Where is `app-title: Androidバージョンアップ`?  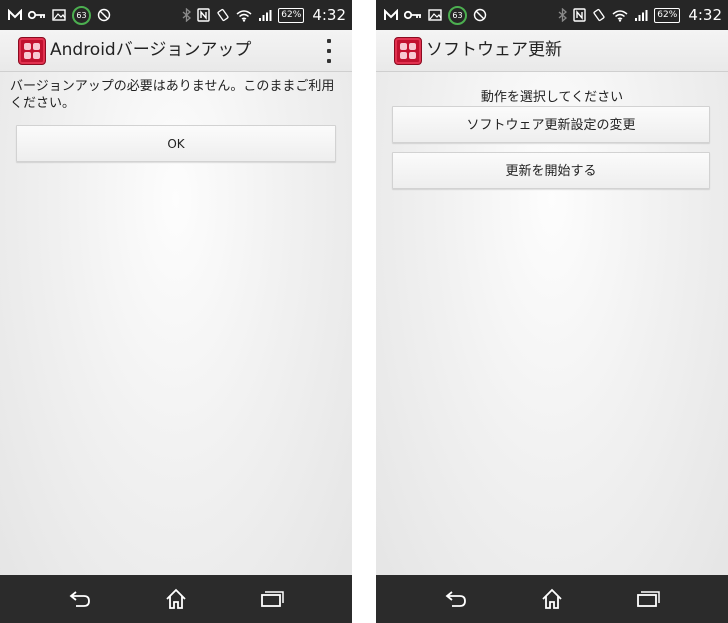
app-title: Androidバージョンアップ is located at coordinates (151, 50).